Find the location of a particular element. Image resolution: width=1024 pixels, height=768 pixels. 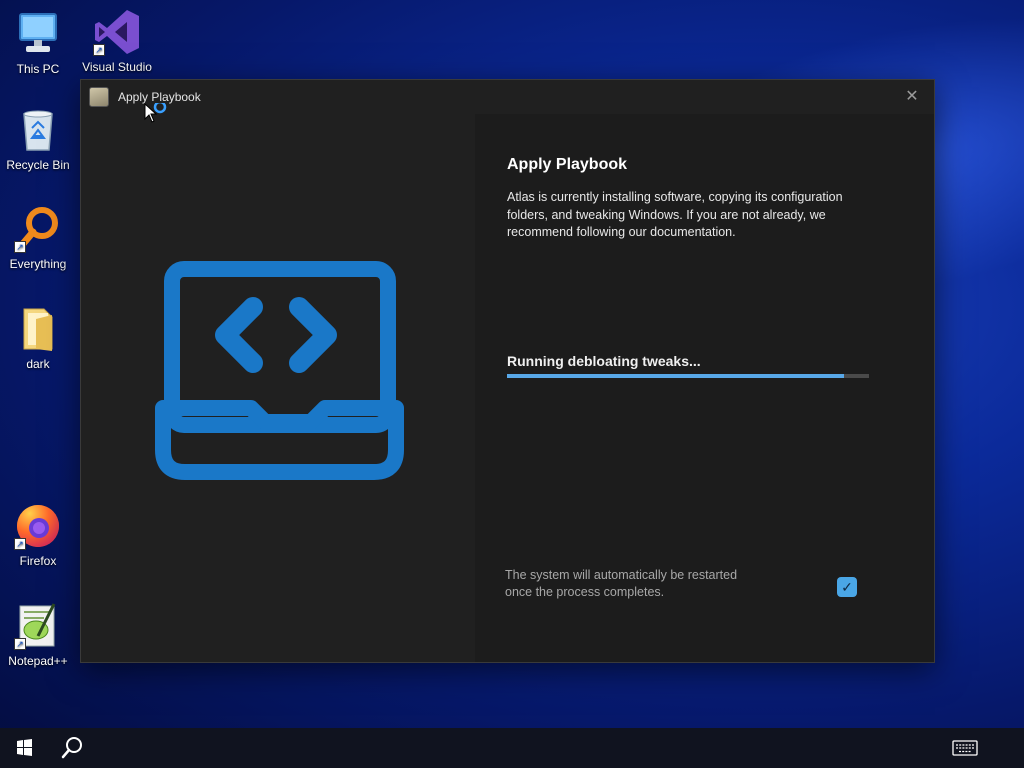

touch-keyboard-icon is located at coordinates (965, 748).